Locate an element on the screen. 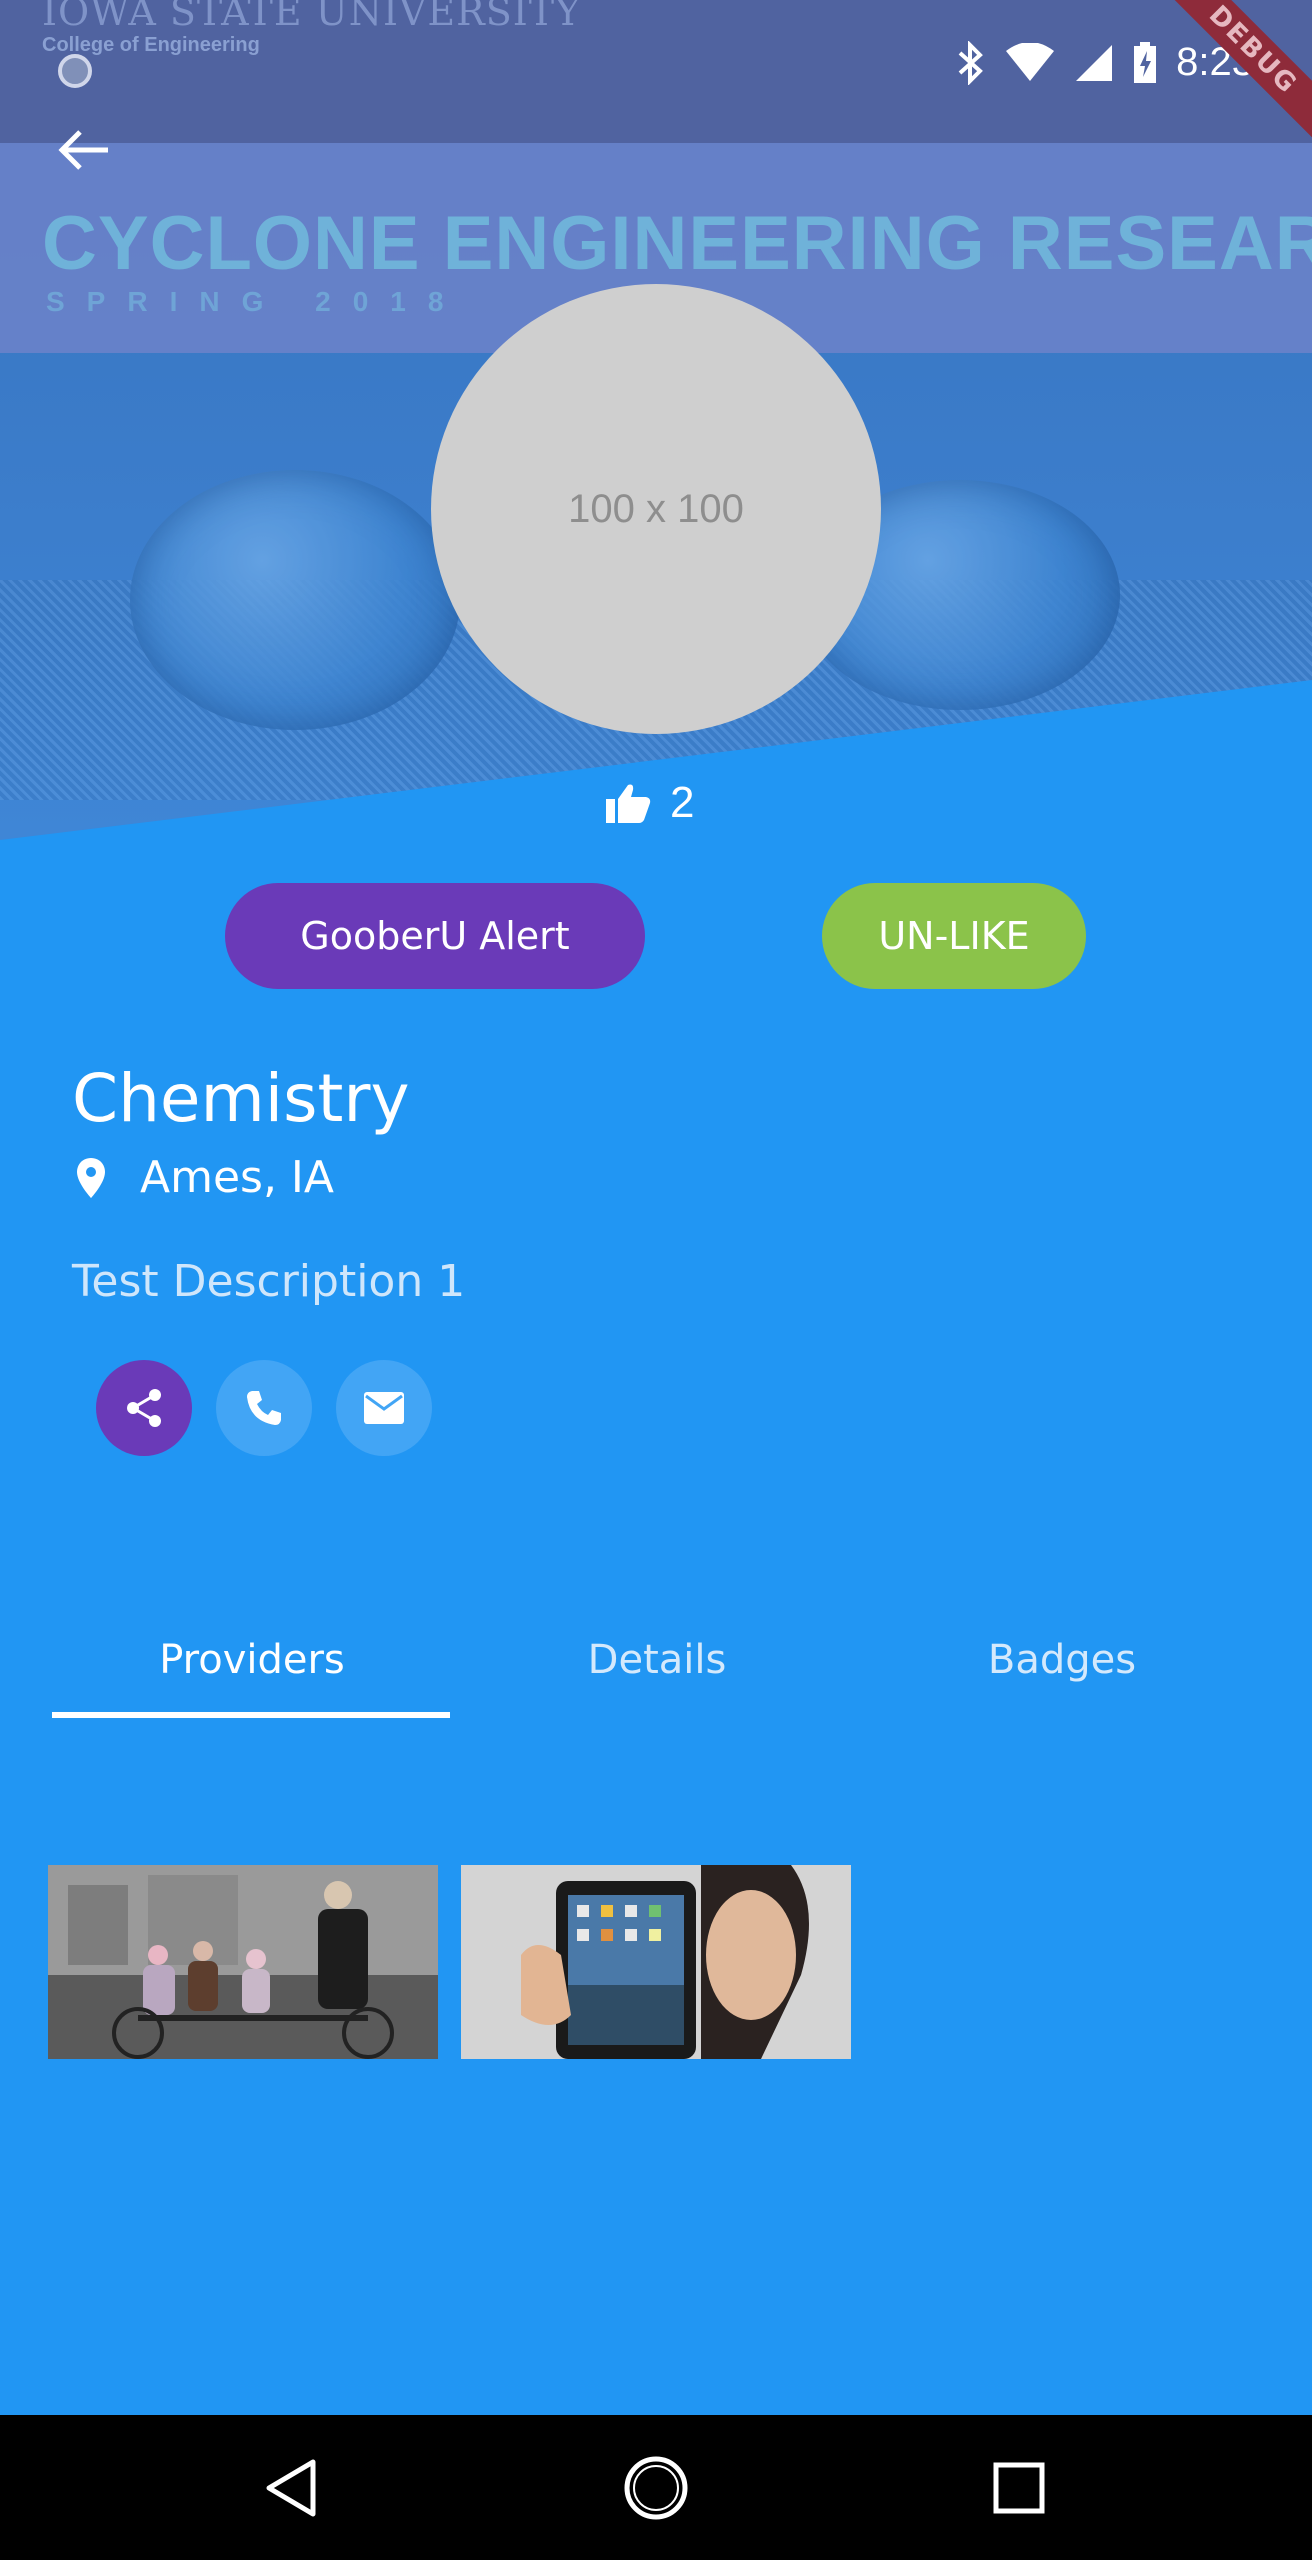 The width and height of the screenshot is (1312, 2560). share-icon is located at coordinates (144, 1408).